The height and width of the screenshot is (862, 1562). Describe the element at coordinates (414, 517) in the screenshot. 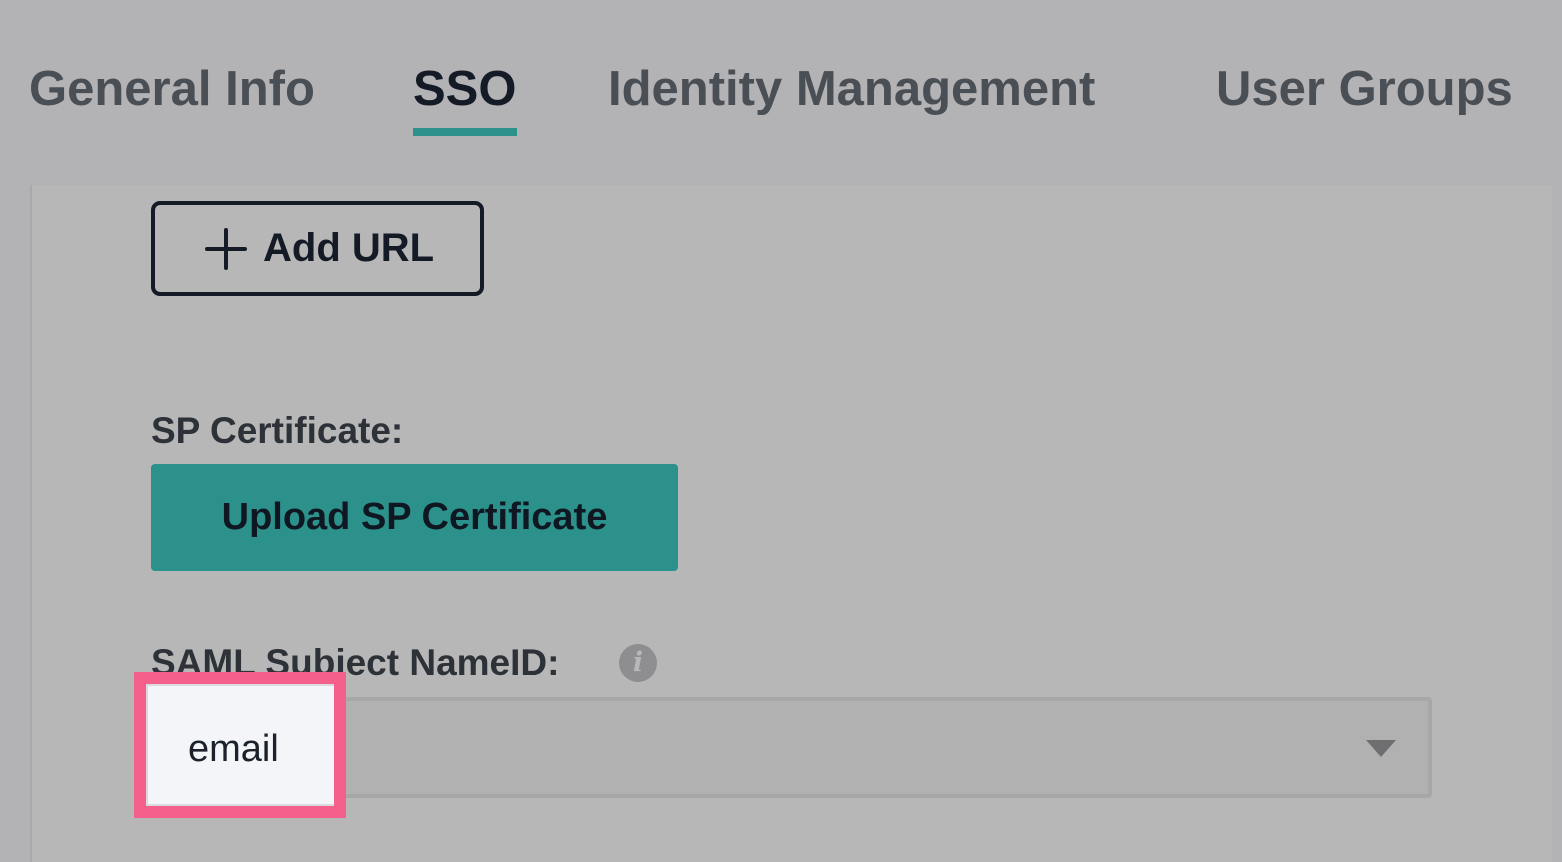

I see `upload-sp-certificate-button: Upload SP Certificate` at that location.